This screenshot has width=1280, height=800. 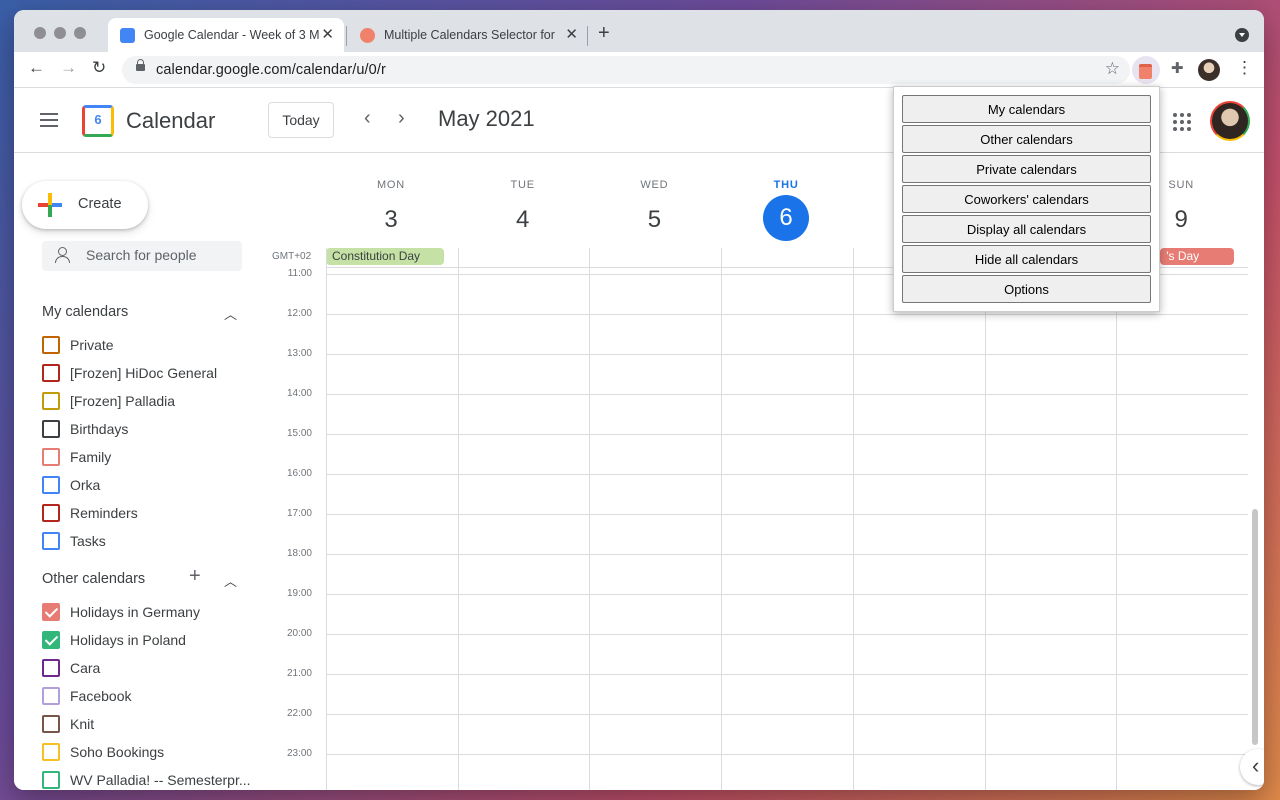 I want to click on hour-label: 14:00, so click(x=299, y=393).